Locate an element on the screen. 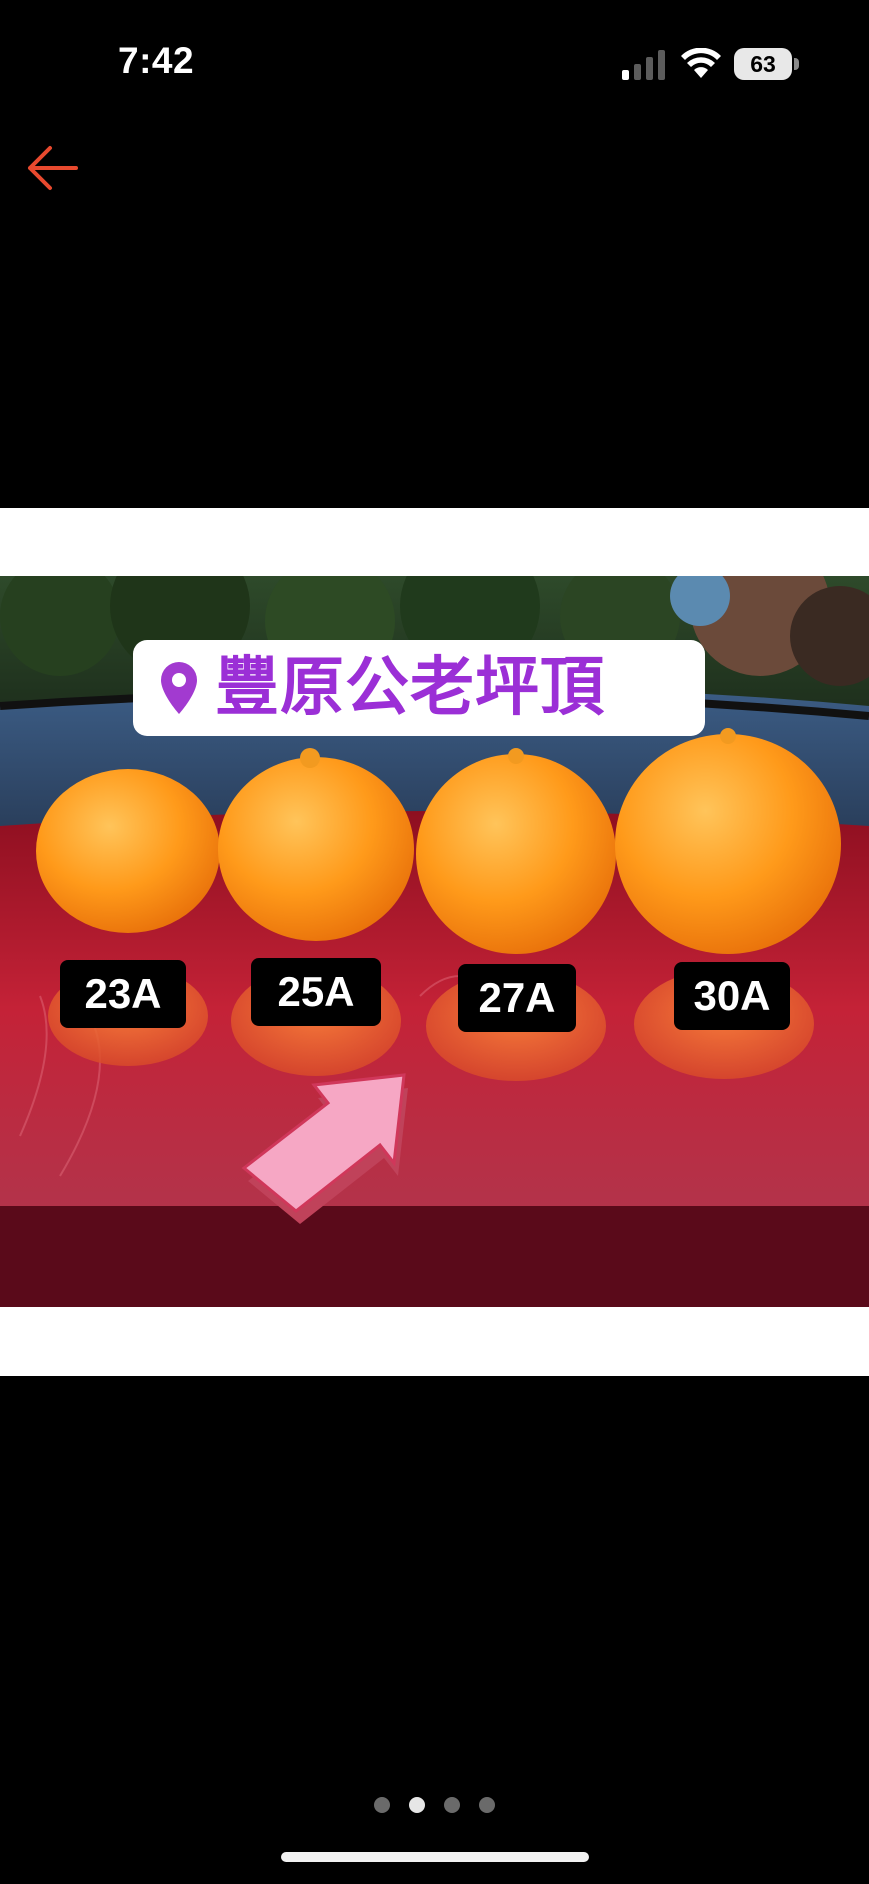 Image resolution: width=869 pixels, height=1884 pixels. size-label: 27A is located at coordinates (517, 998).